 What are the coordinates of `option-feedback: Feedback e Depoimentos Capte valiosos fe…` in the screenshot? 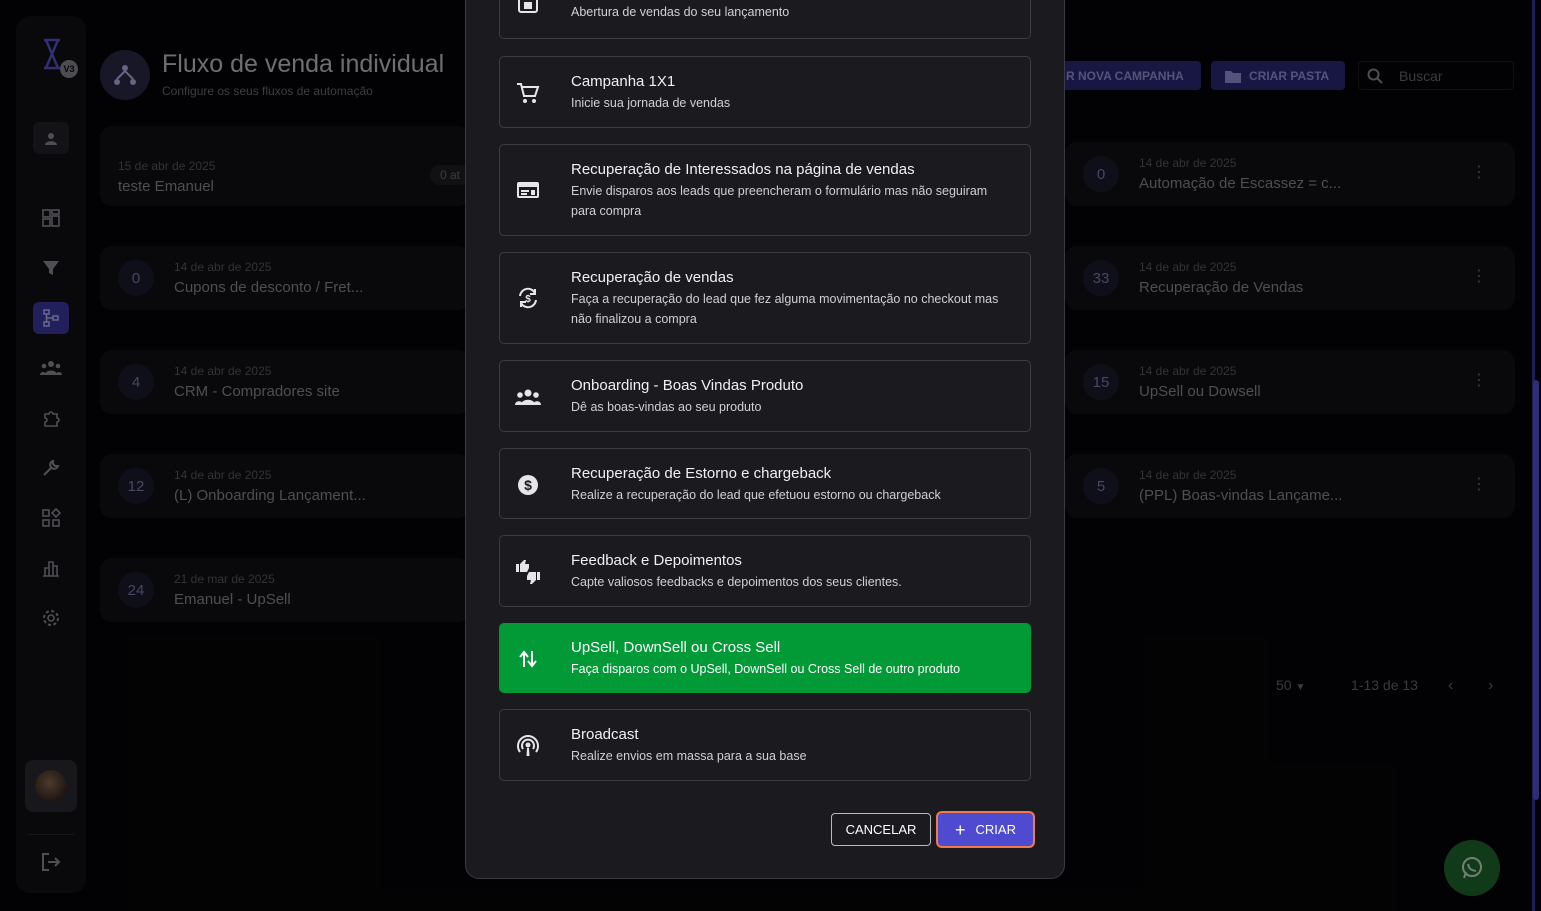 It's located at (765, 571).